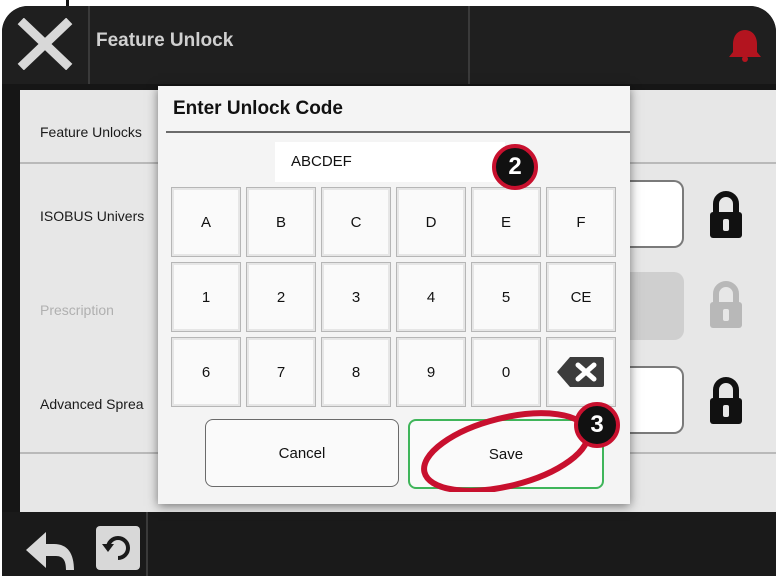 Image resolution: width=778 pixels, height=576 pixels. Describe the element at coordinates (118, 548) in the screenshot. I see `reset-icon` at that location.